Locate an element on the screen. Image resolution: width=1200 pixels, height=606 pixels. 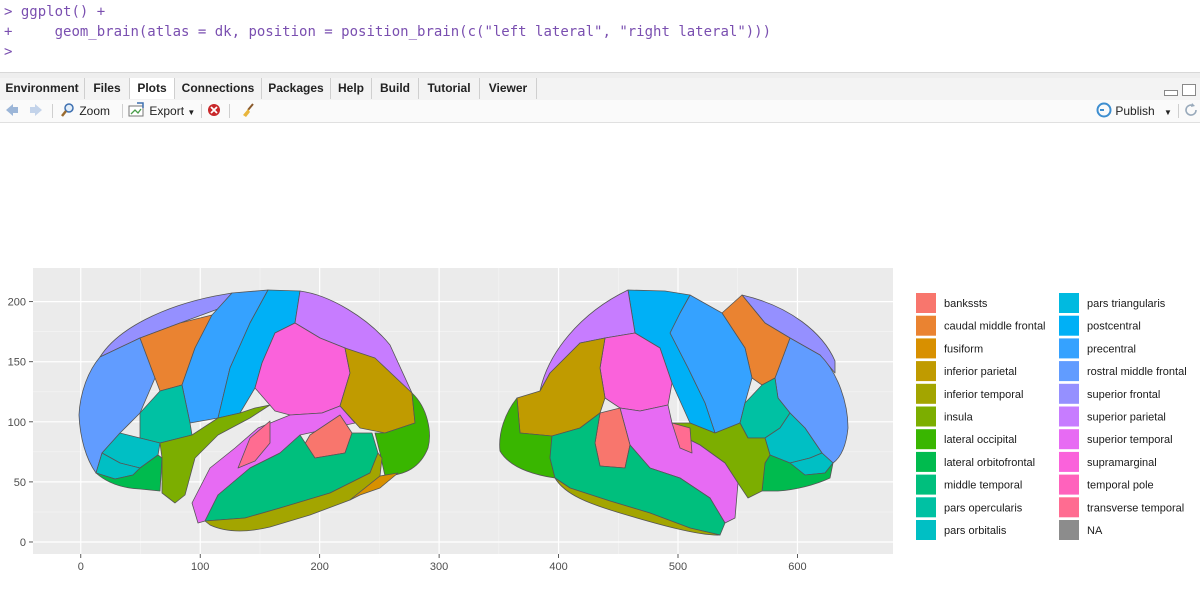
remove-circle-icon is located at coordinates (214, 110).